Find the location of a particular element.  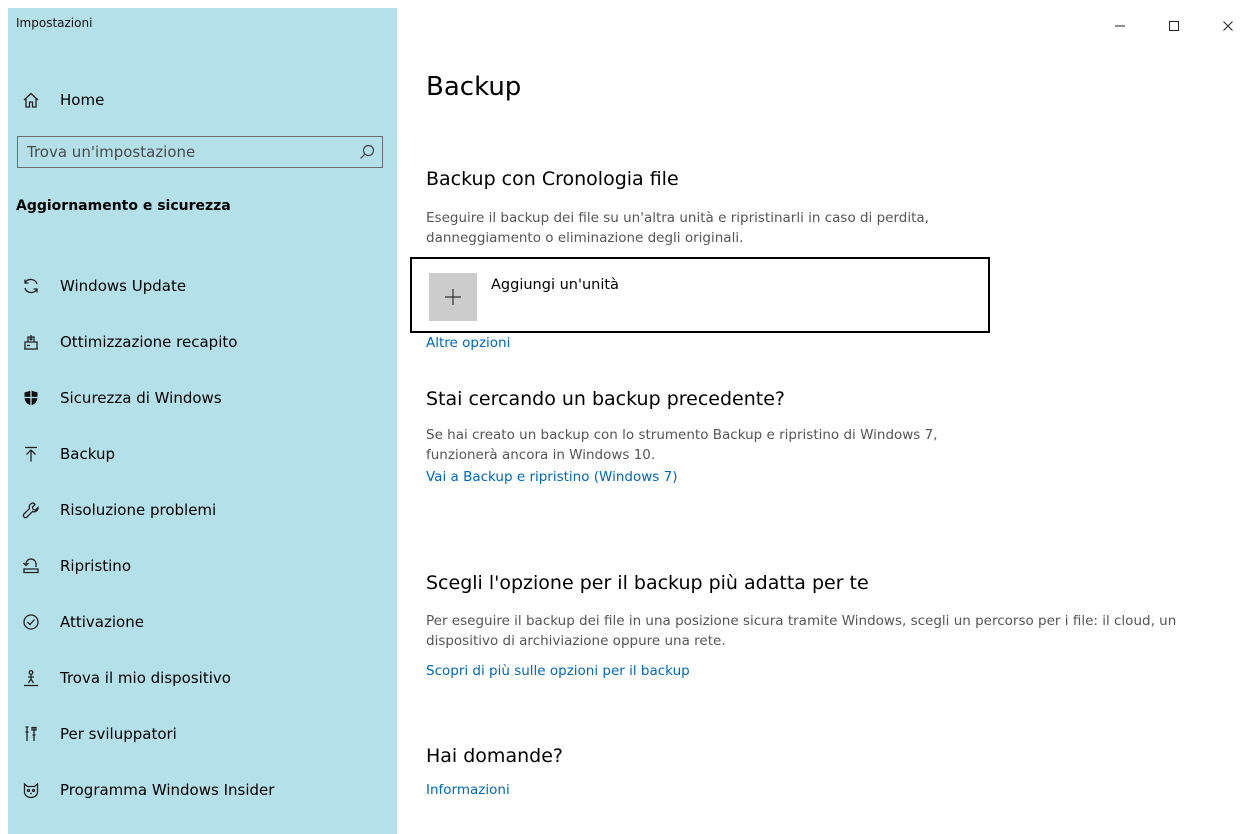

sidebar-item-label: Sicurezza di Windows is located at coordinates (141, 398).